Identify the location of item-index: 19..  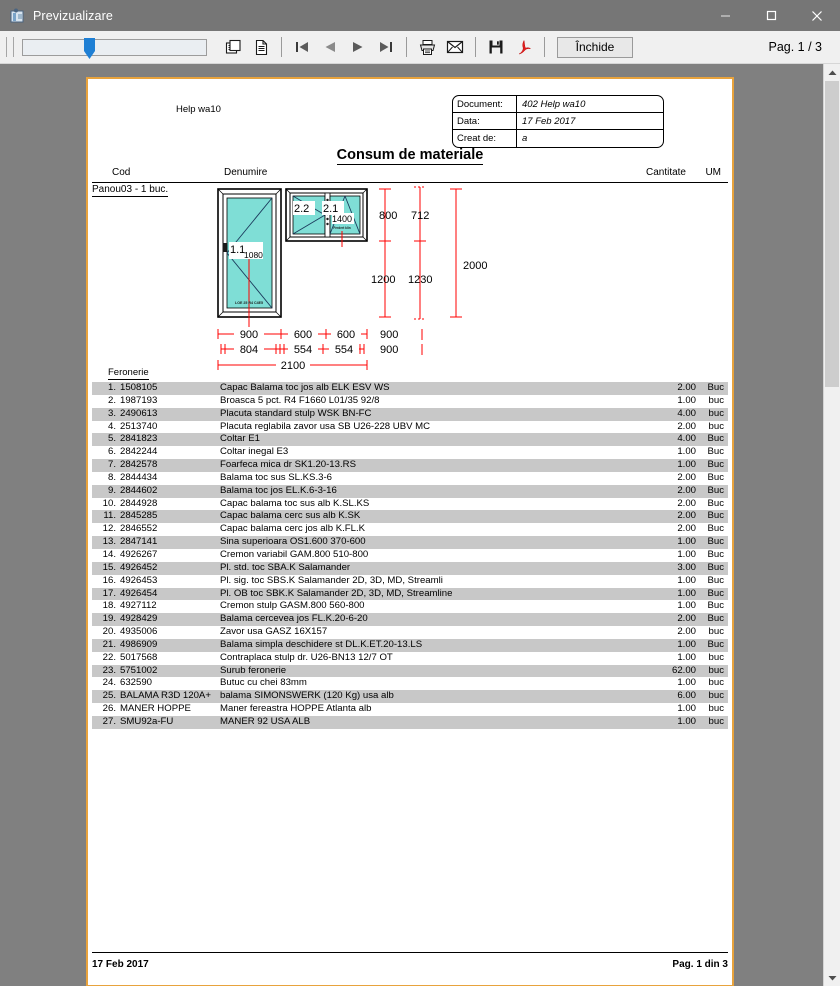
(109, 619).